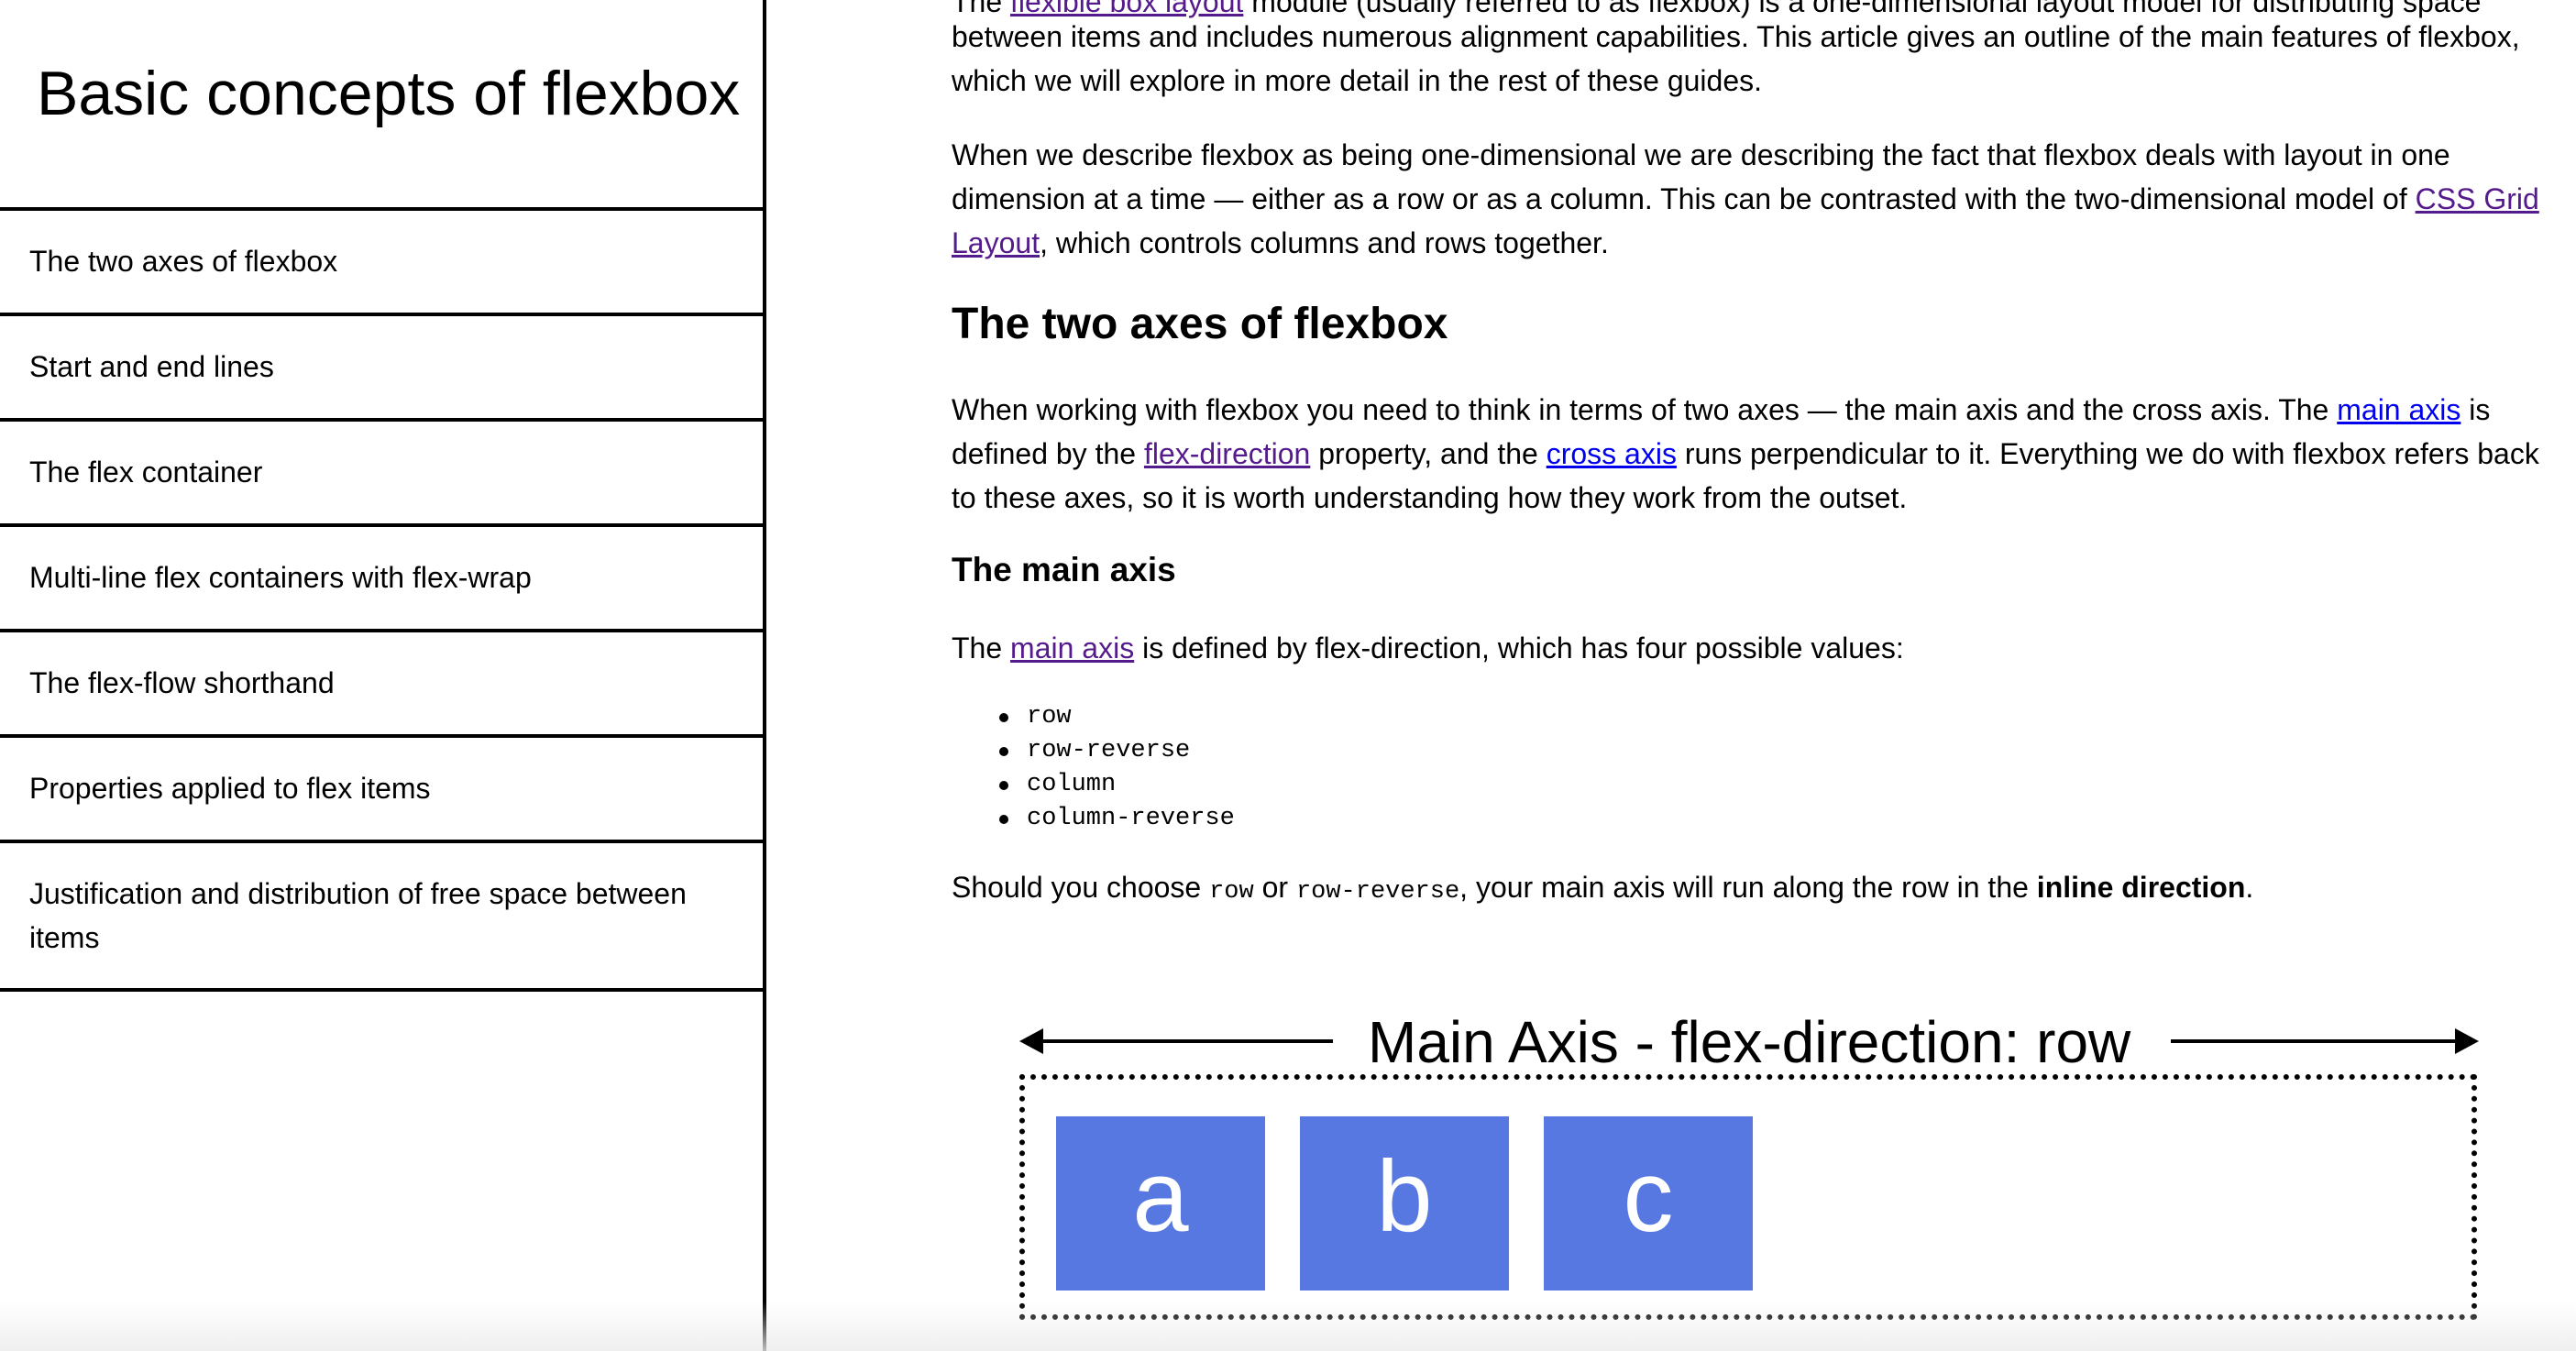 This screenshot has width=2576, height=1351. Describe the element at coordinates (1048, 453) in the screenshot. I see `paragraph-text: defined by the` at that location.